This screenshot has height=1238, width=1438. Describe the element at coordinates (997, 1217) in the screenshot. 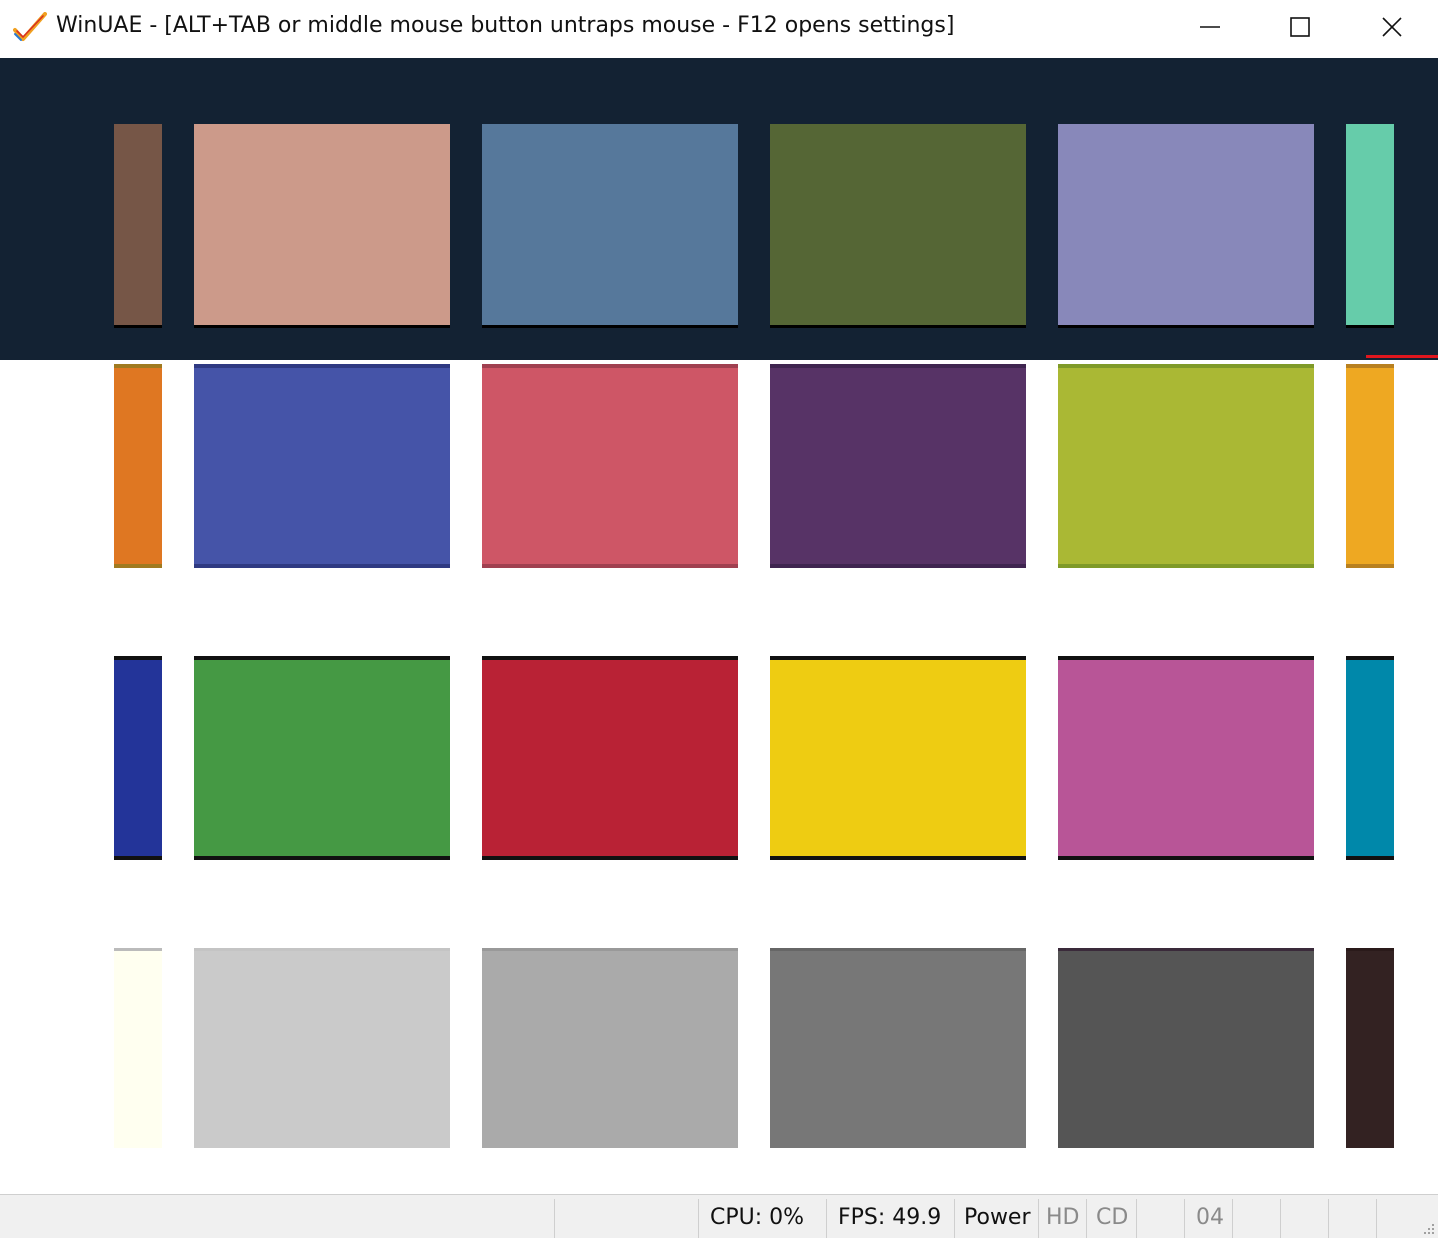

I see `power-led: Power` at that location.